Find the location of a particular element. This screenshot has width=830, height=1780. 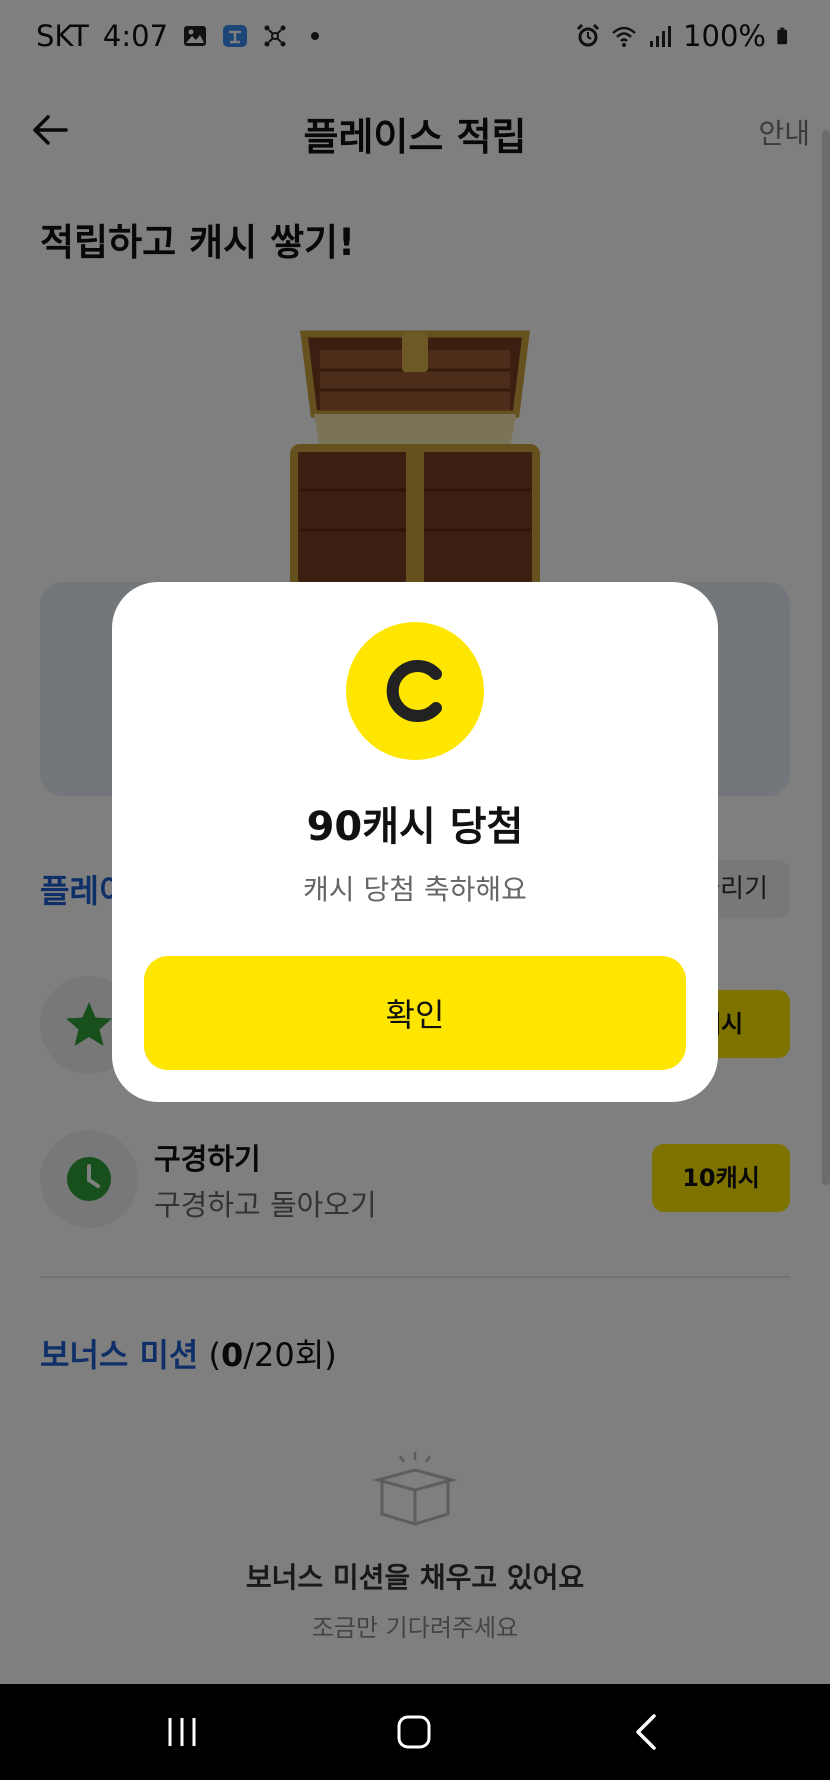

recent-apps-icon is located at coordinates (182, 1732).